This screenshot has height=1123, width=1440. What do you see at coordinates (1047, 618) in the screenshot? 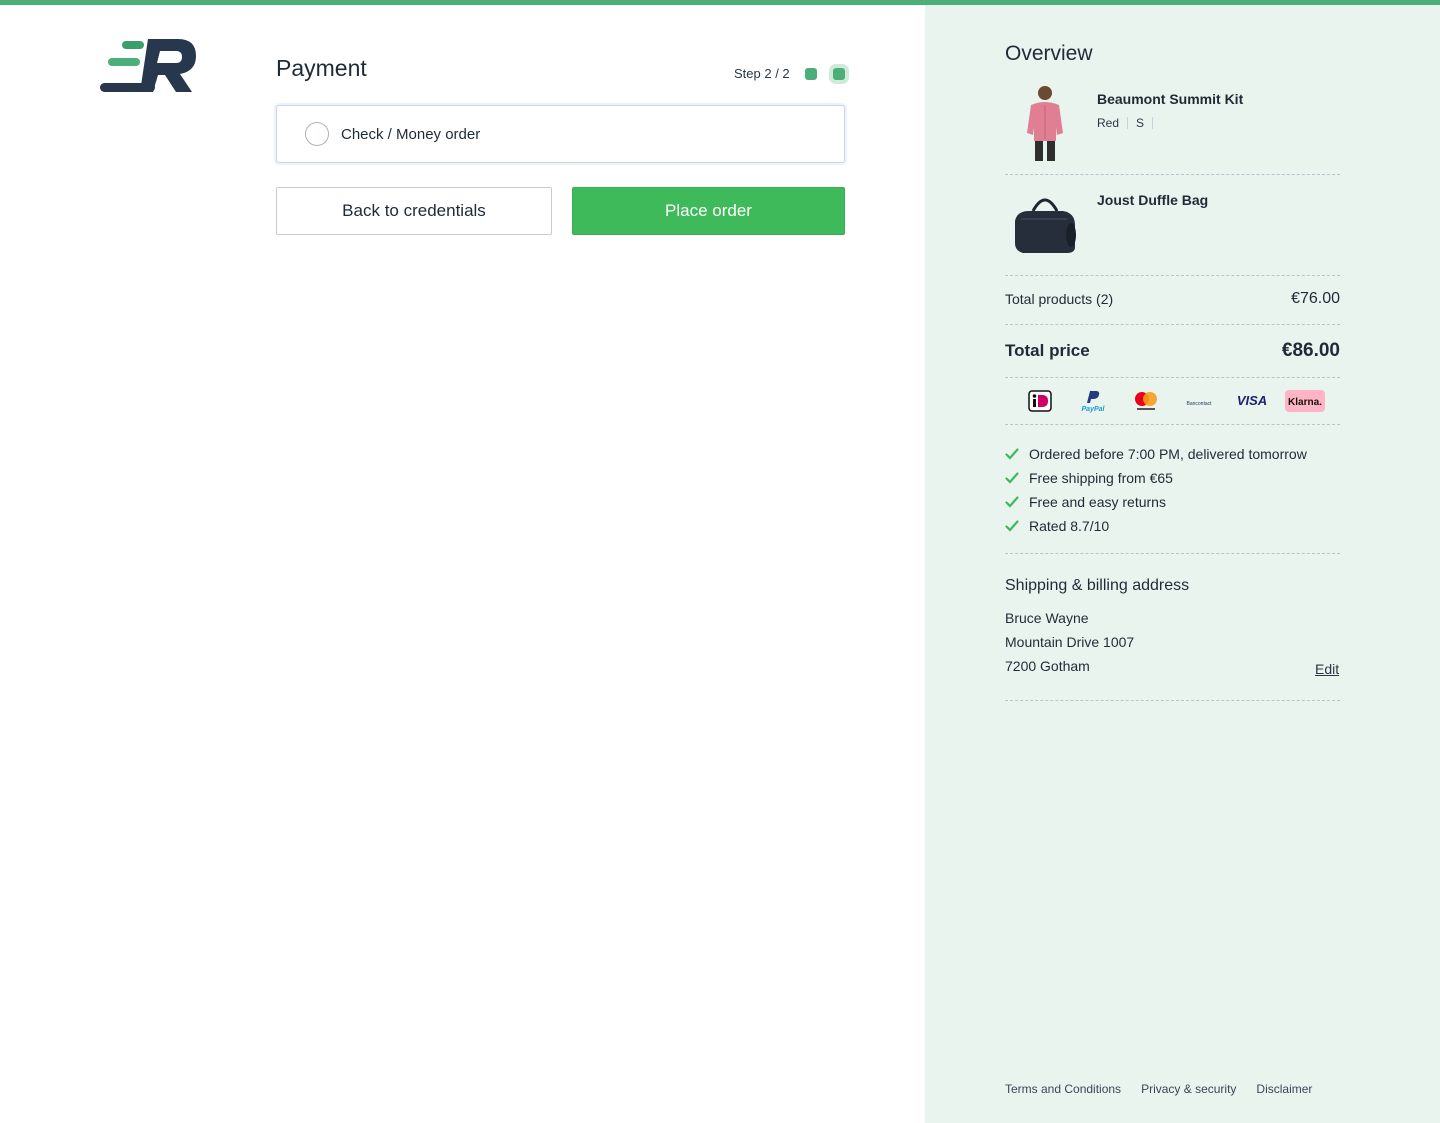
I see `address-name: Bruce Wayne` at bounding box center [1047, 618].